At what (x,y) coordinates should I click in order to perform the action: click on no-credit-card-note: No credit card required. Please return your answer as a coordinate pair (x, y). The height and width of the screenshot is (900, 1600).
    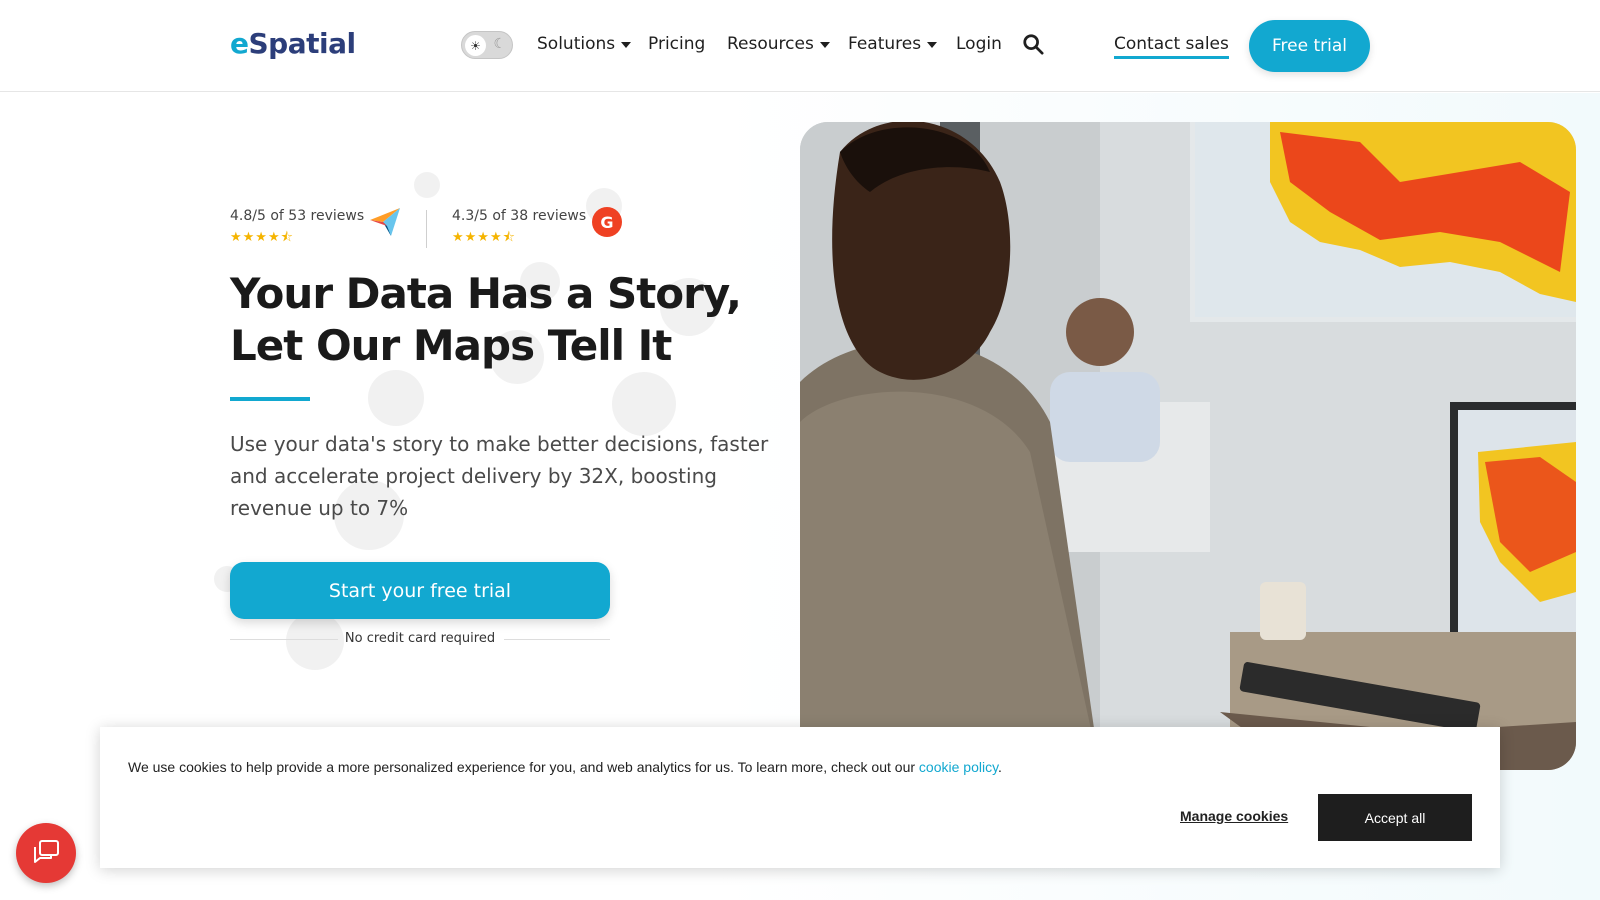
    Looking at the image, I should click on (420, 638).